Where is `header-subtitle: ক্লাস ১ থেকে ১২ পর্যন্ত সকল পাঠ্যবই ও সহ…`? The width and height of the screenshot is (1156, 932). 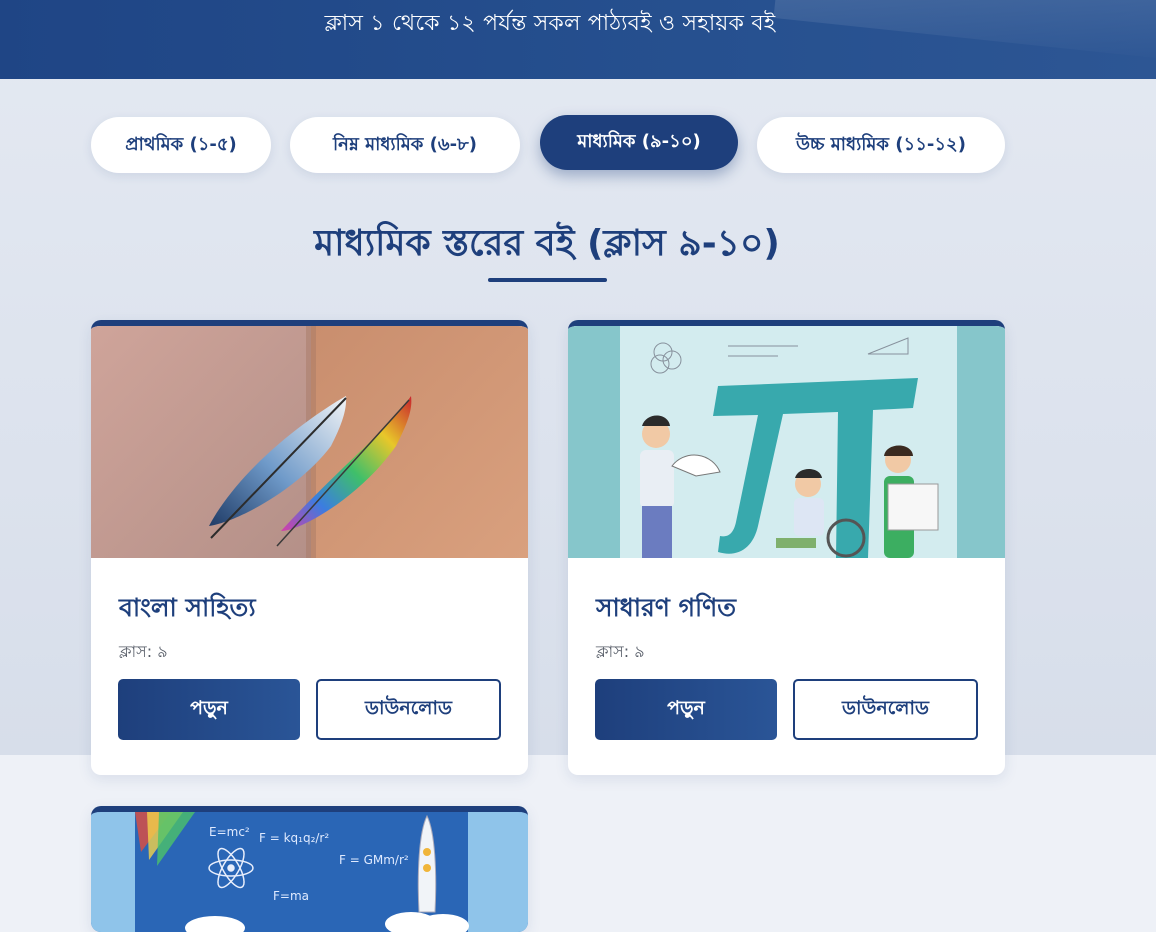
header-subtitle: ক্লাস ১ থেকে ১২ পর্যন্ত সকল পাঠ্যবই ও সহ… is located at coordinates (550, 23).